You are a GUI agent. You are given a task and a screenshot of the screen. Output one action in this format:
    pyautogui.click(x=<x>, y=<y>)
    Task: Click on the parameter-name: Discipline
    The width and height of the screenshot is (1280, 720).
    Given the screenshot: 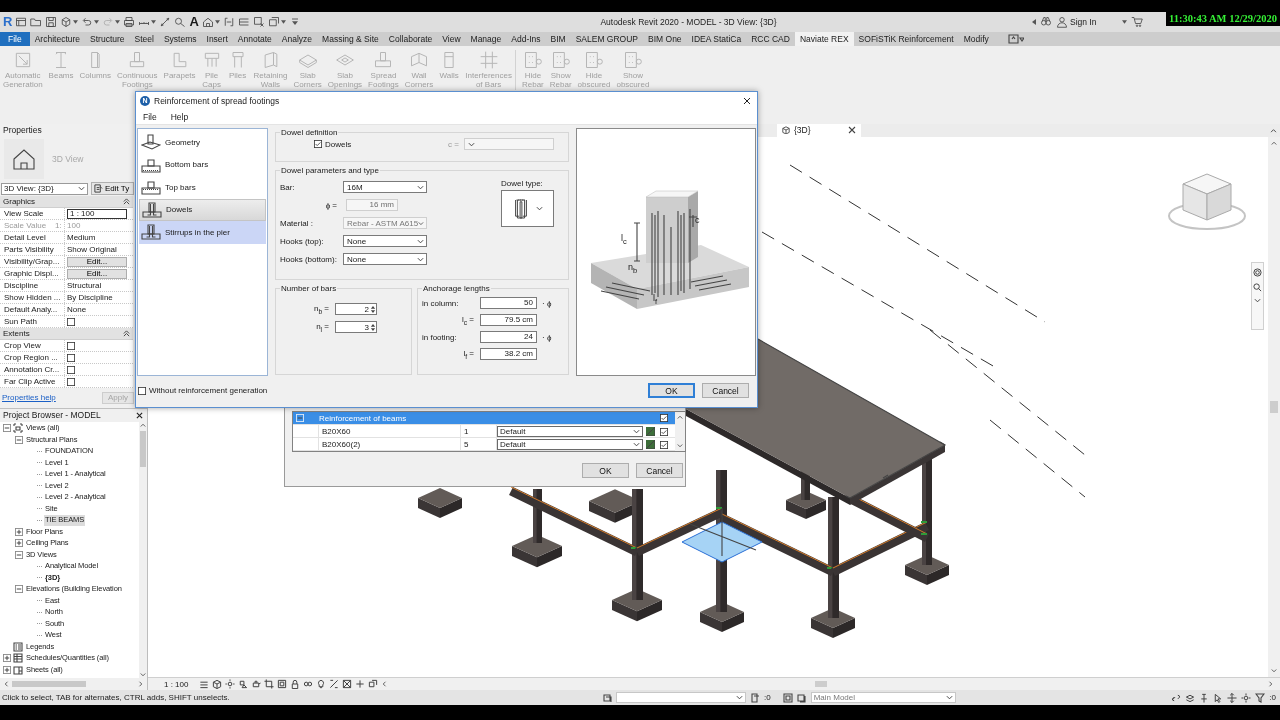 What is the action you would take?
    pyautogui.click(x=21, y=285)
    